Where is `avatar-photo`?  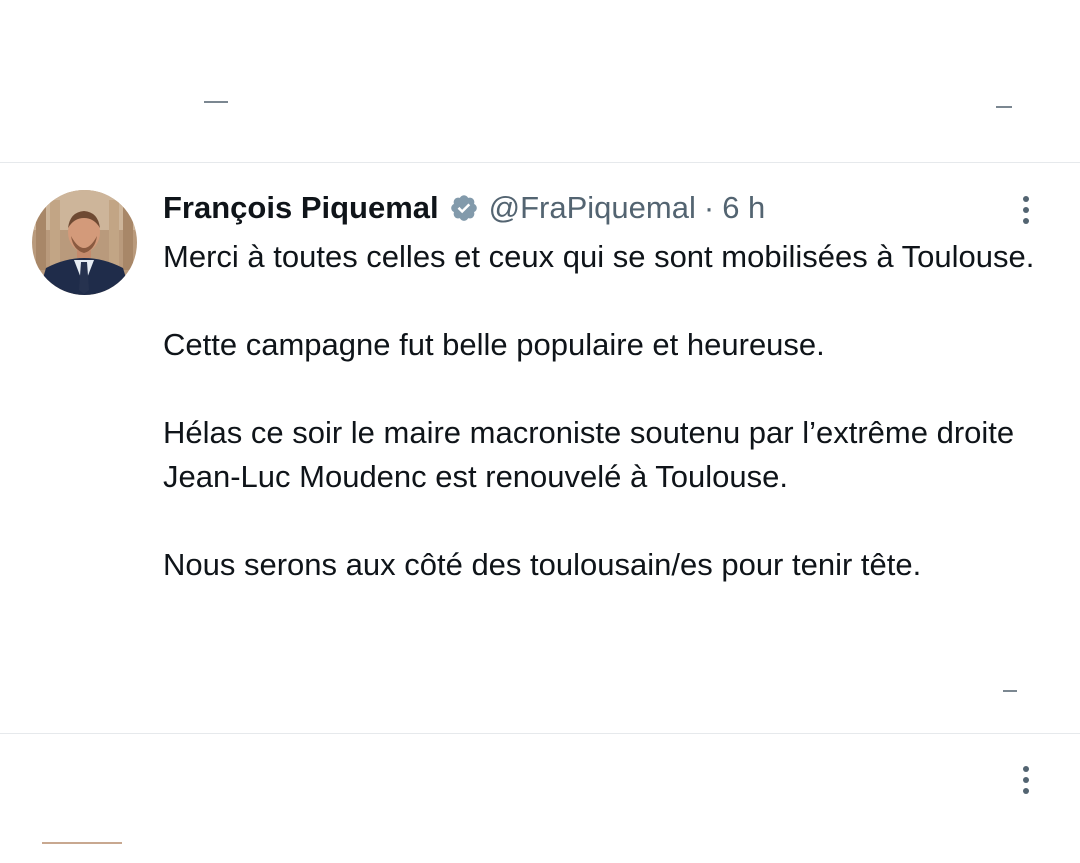 avatar-photo is located at coordinates (84, 242).